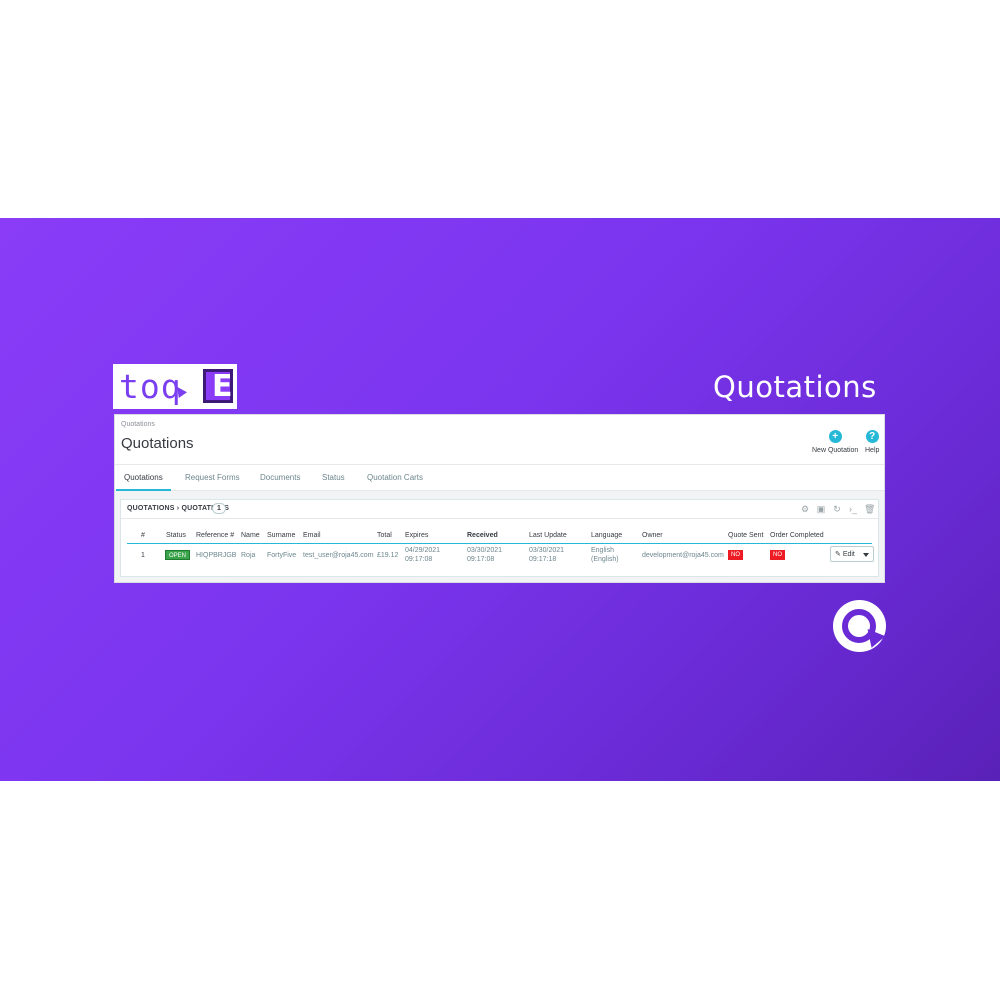 The width and height of the screenshot is (1000, 1000). What do you see at coordinates (866, 555) in the screenshot?
I see `caret-down-icon` at bounding box center [866, 555].